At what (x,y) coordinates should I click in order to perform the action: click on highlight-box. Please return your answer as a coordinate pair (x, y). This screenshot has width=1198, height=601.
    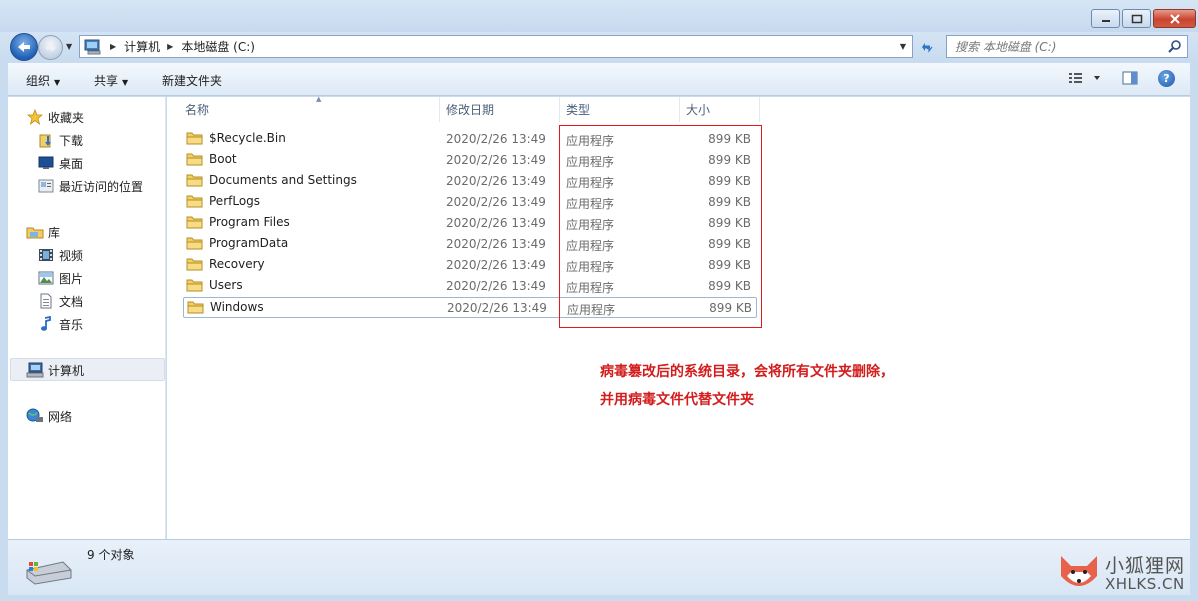
    Looking at the image, I should click on (660, 226).